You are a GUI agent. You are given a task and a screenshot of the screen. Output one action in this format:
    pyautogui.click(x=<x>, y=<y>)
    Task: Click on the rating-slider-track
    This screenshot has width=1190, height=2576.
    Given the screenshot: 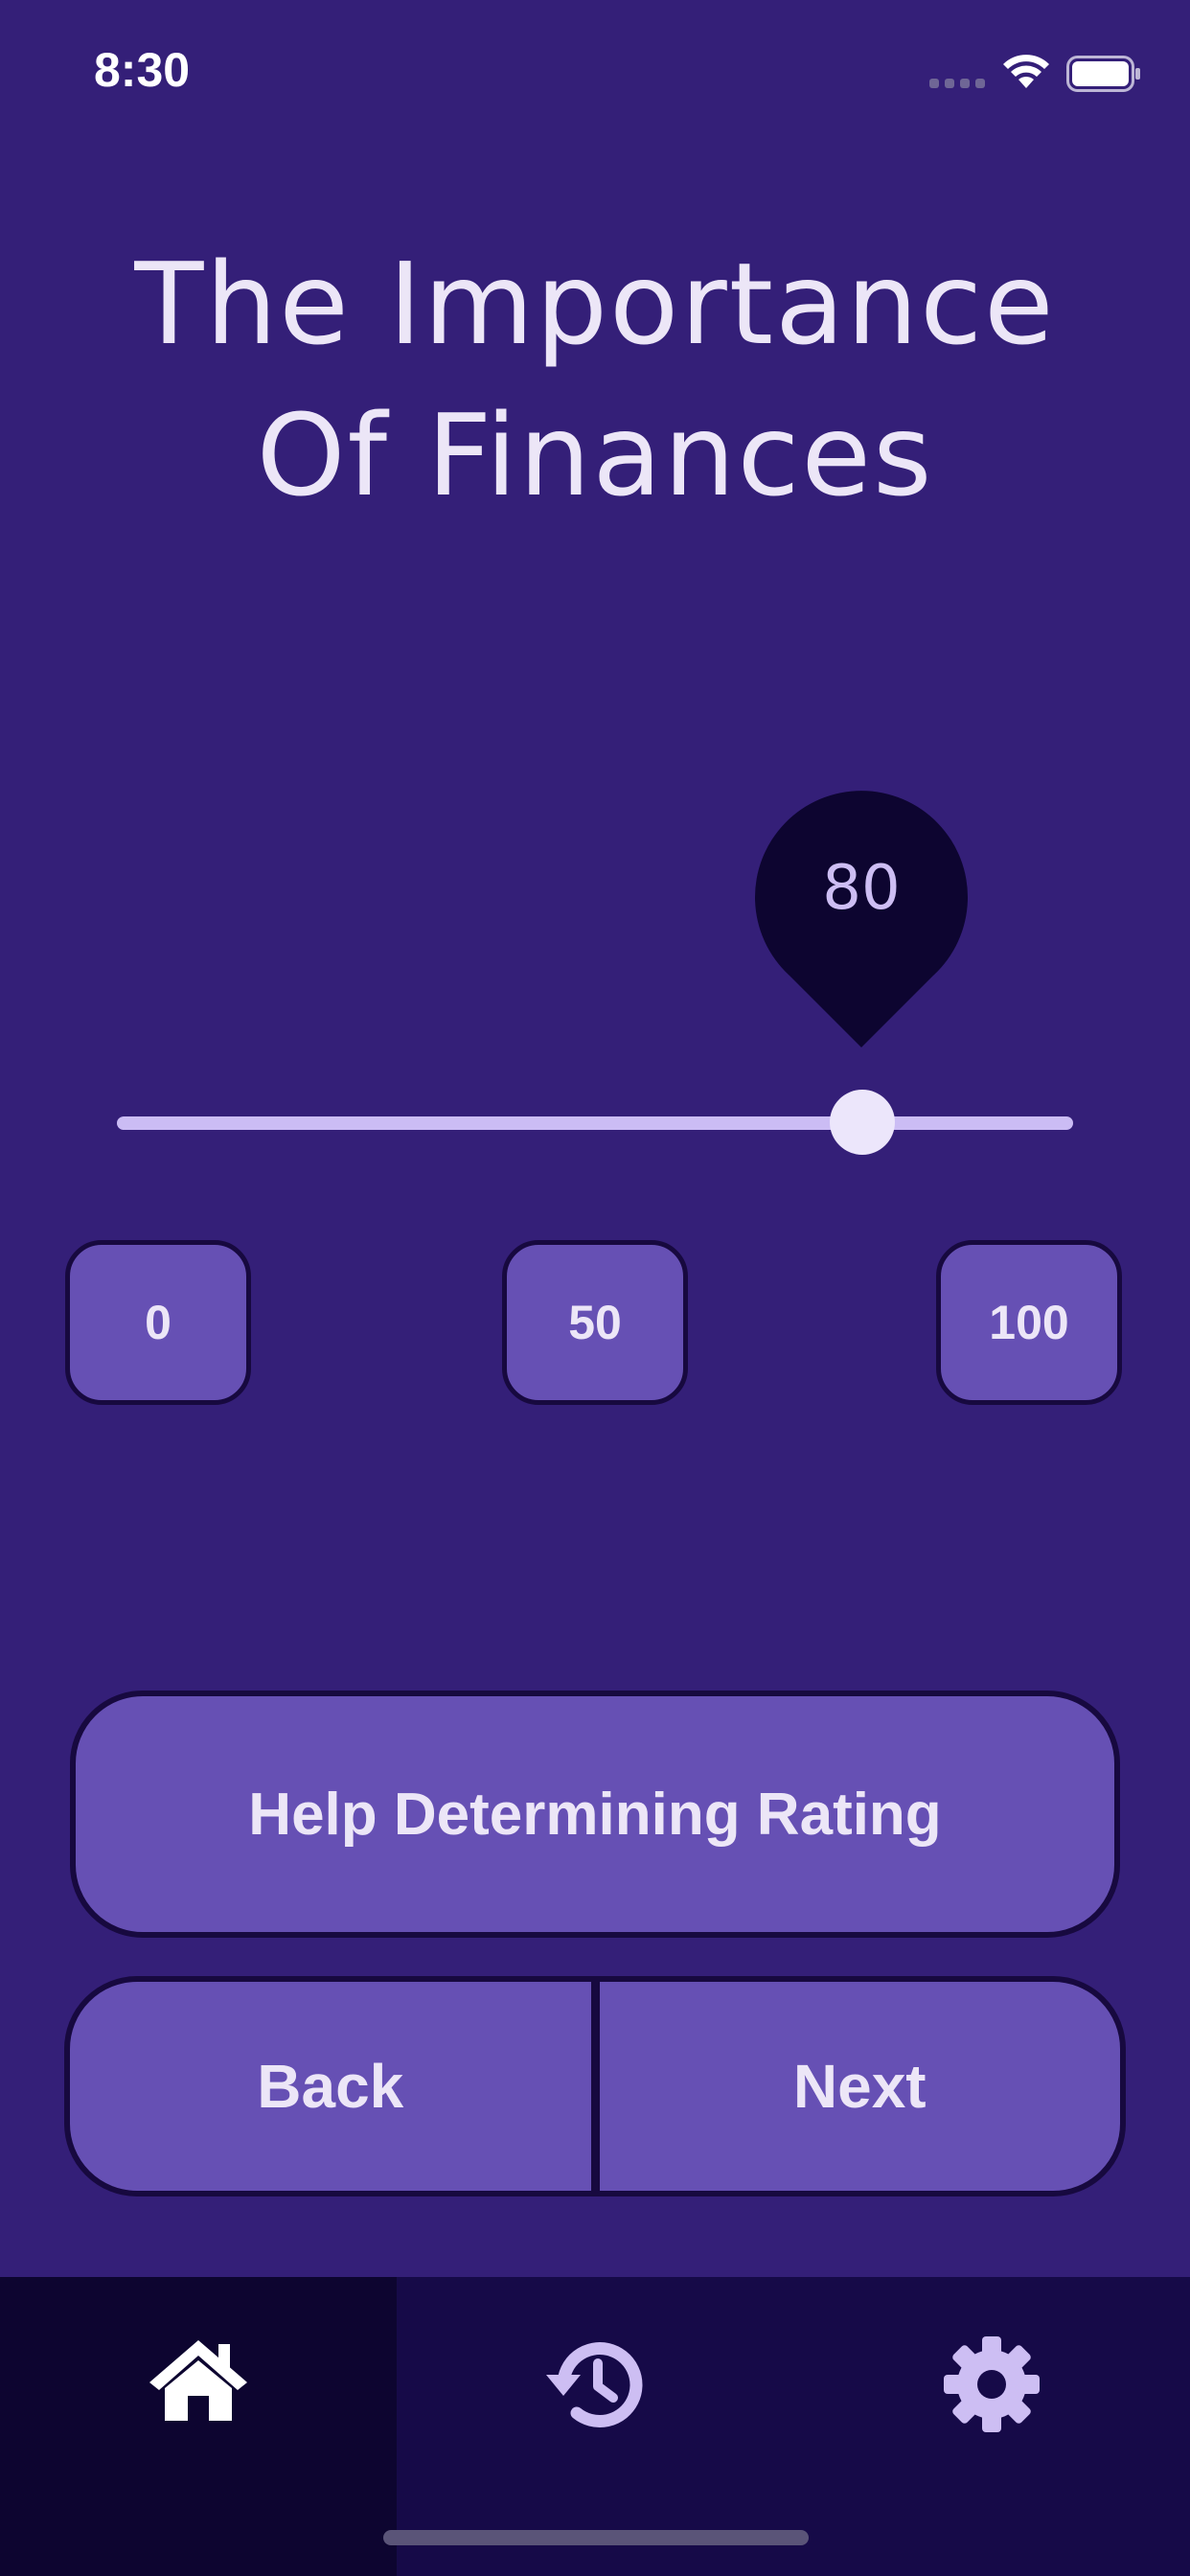 What is the action you would take?
    pyautogui.click(x=595, y=1123)
    